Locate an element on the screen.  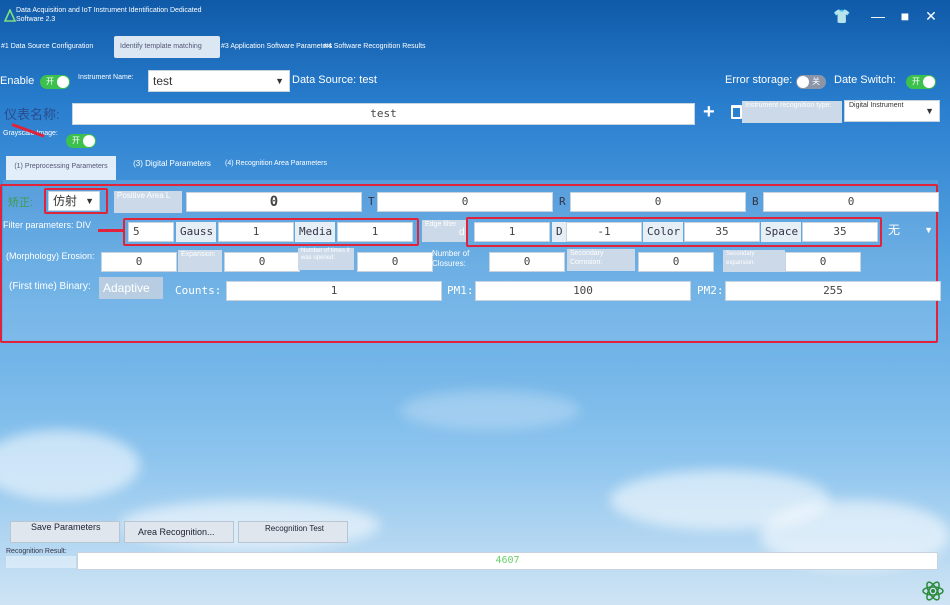
counts-field: 1 is located at coordinates (334, 291).